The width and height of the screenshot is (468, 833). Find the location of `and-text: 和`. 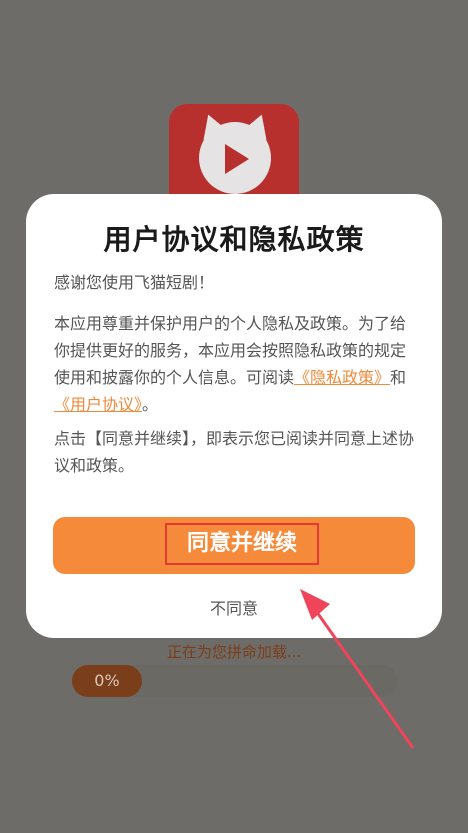

and-text: 和 is located at coordinates (398, 377).